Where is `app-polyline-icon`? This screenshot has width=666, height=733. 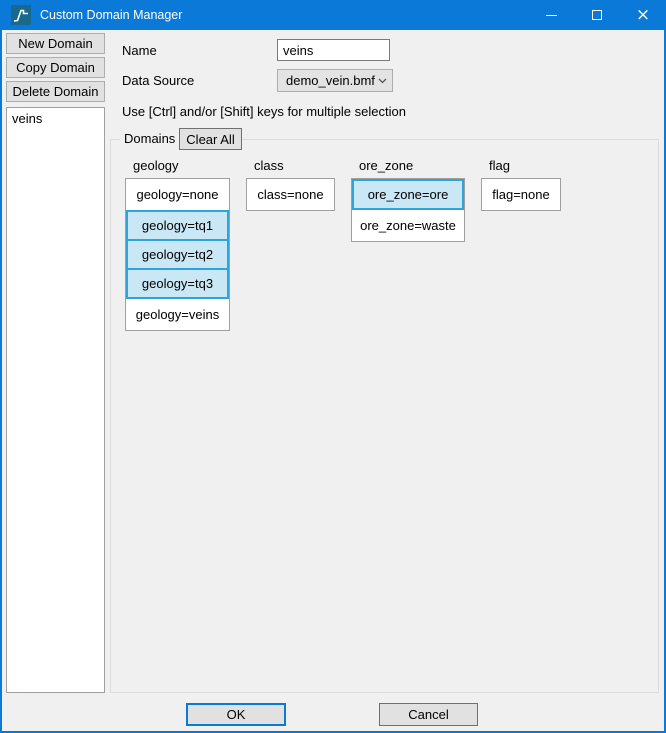
app-polyline-icon is located at coordinates (21, 15).